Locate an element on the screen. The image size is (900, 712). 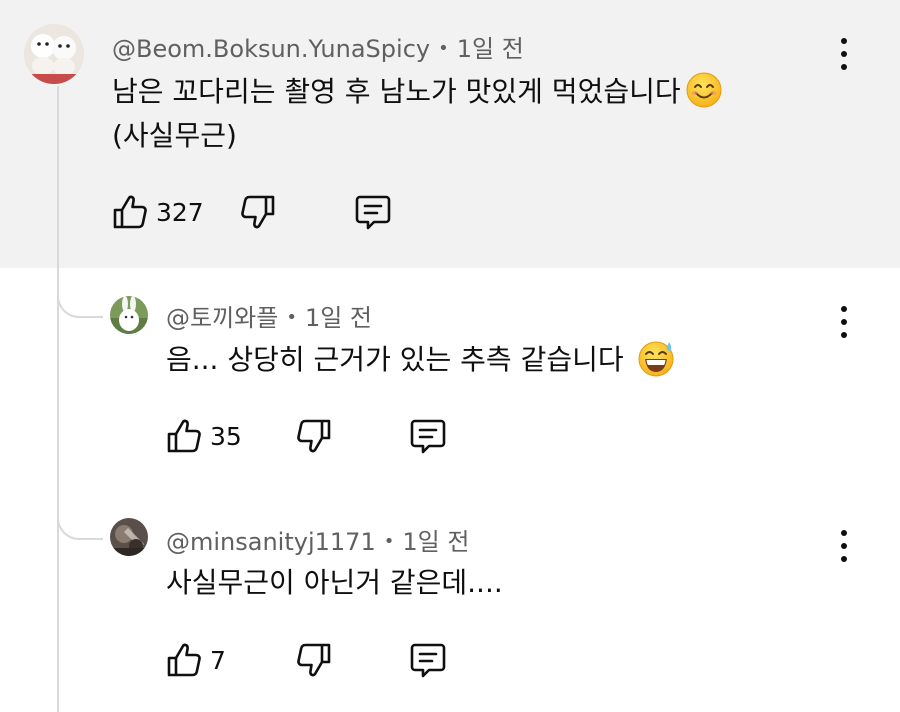
comment-text: 음... 상당히 근거가 있는 추측 같습니다 is located at coordinates (421, 360).